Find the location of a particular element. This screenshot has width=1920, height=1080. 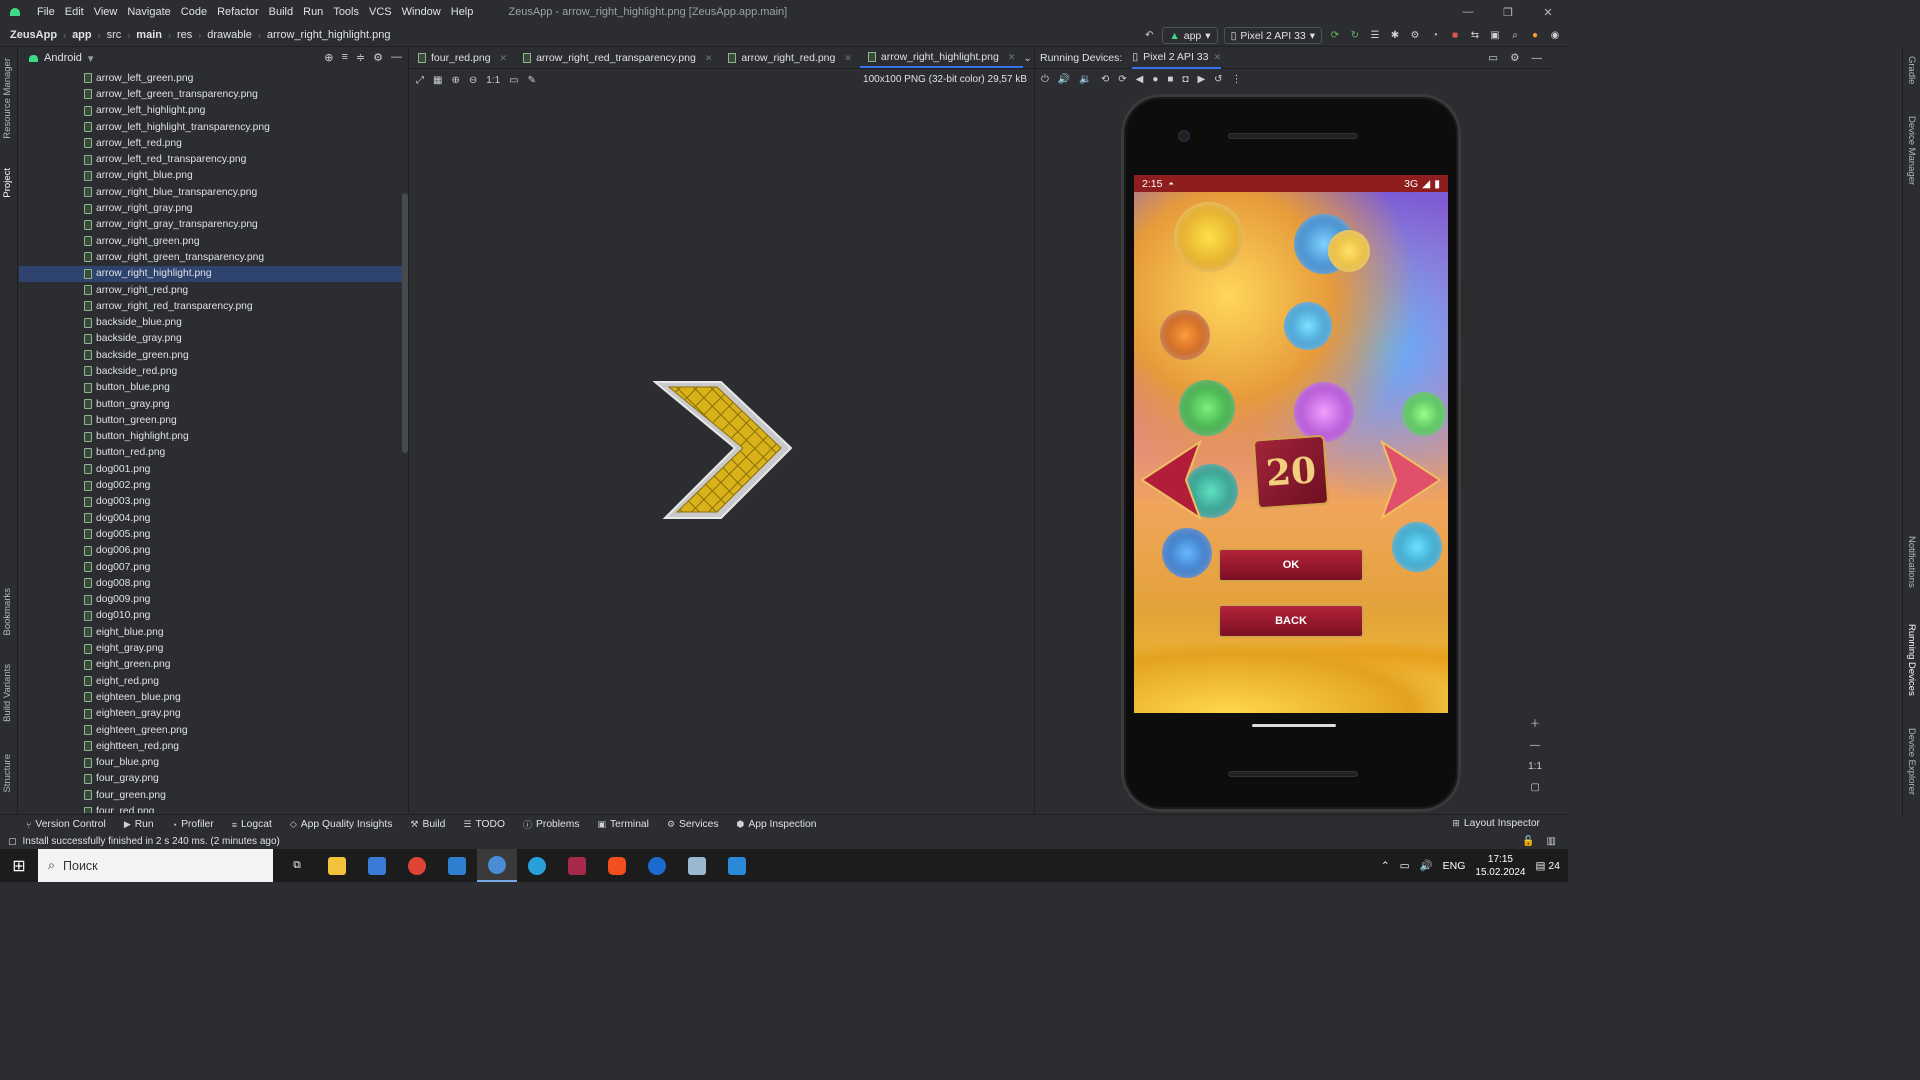

build-tab: ⚒ Build is located at coordinates (427, 824).